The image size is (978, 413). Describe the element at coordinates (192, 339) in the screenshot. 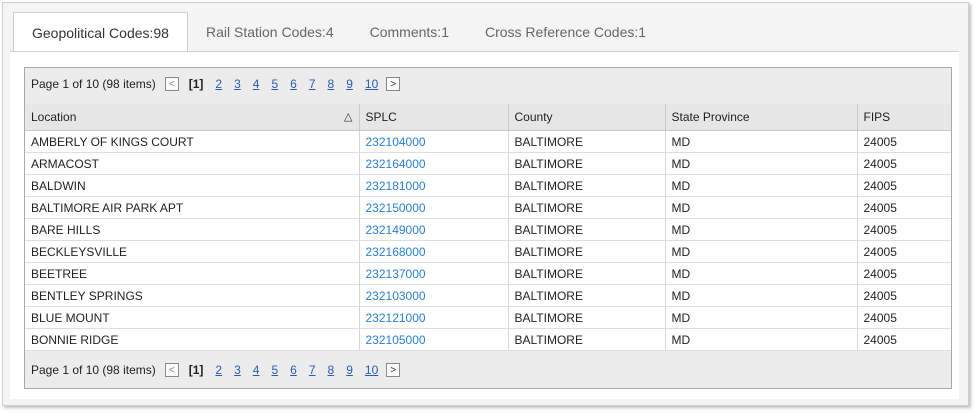

I see `location-cell: BONNIE RIDGE` at that location.